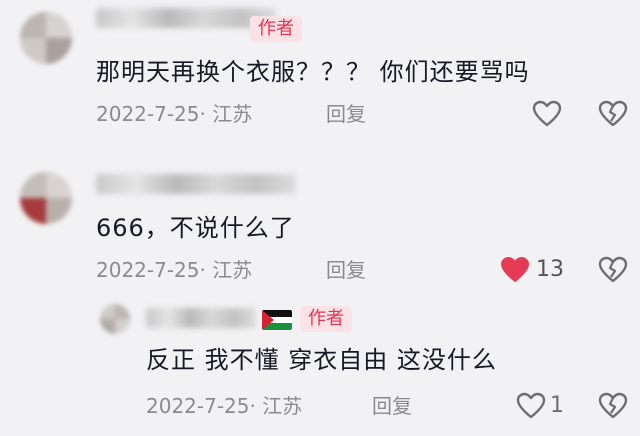 This screenshot has width=640, height=436. What do you see at coordinates (313, 72) in the screenshot?
I see `comment-text: 那明天再换个衣服？？？ 你们还要骂吗` at bounding box center [313, 72].